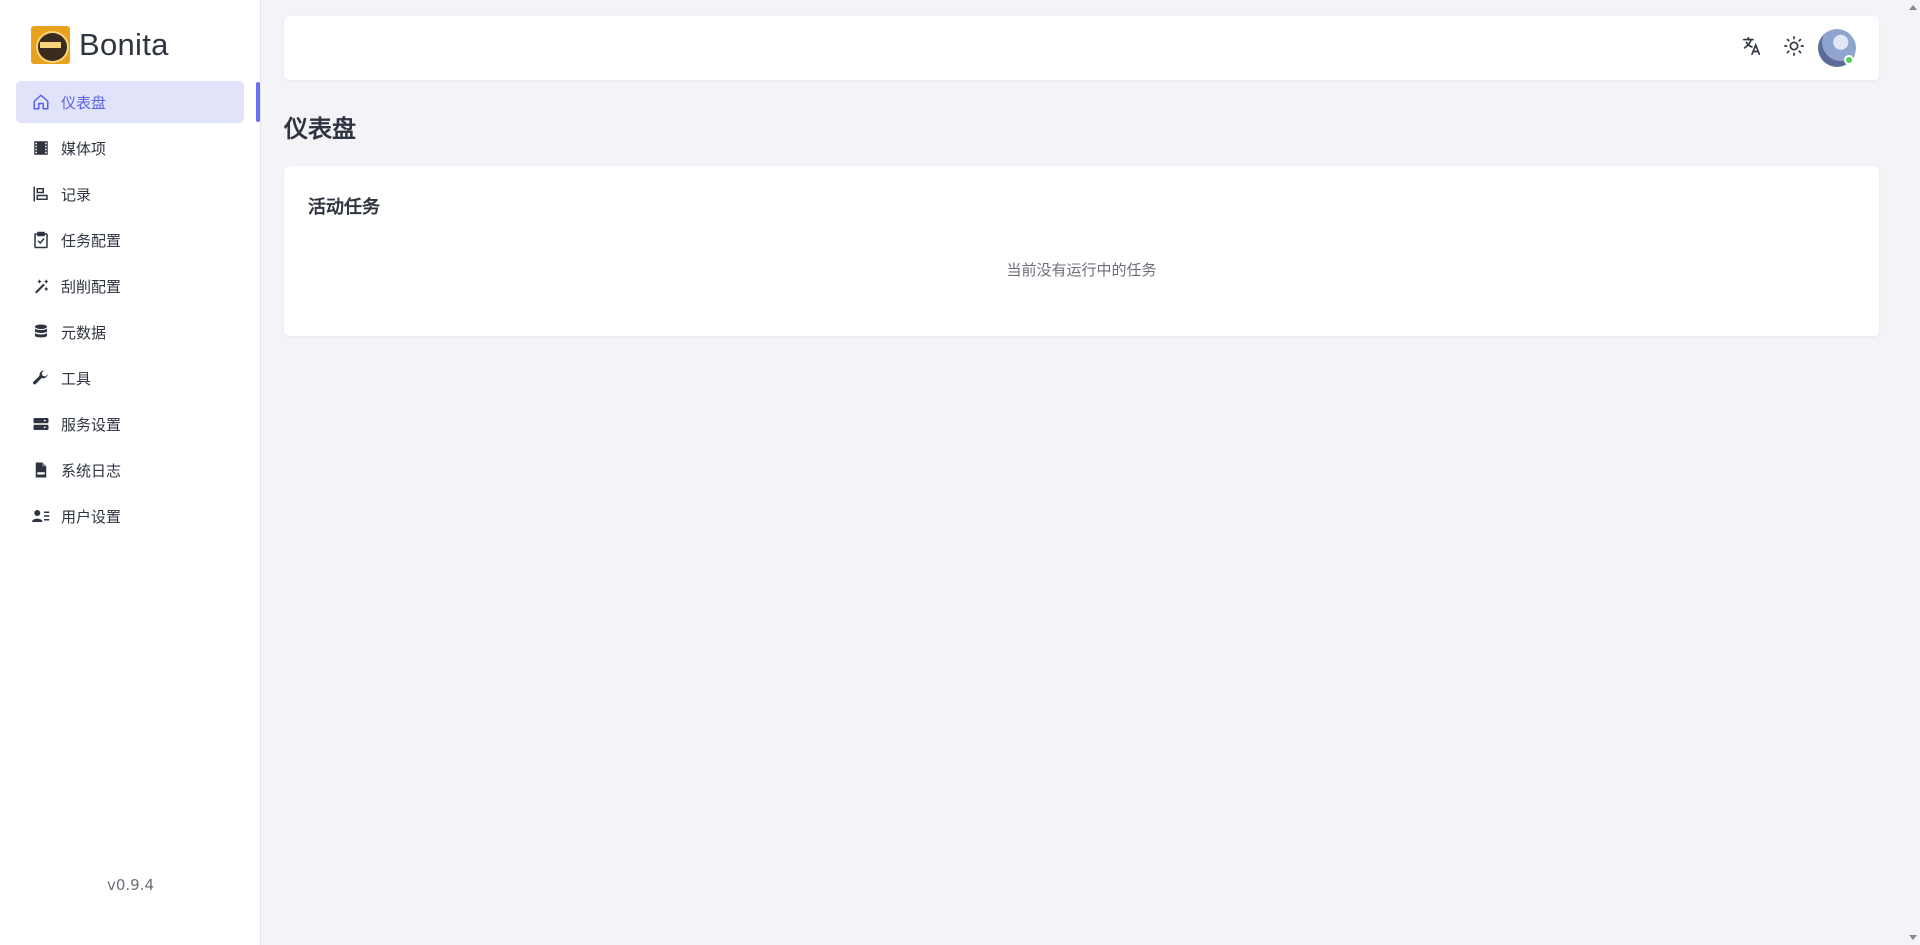 Image resolution: width=1920 pixels, height=945 pixels. What do you see at coordinates (91, 470) in the screenshot?
I see `sidebar-item-label: 系统日志` at bounding box center [91, 470].